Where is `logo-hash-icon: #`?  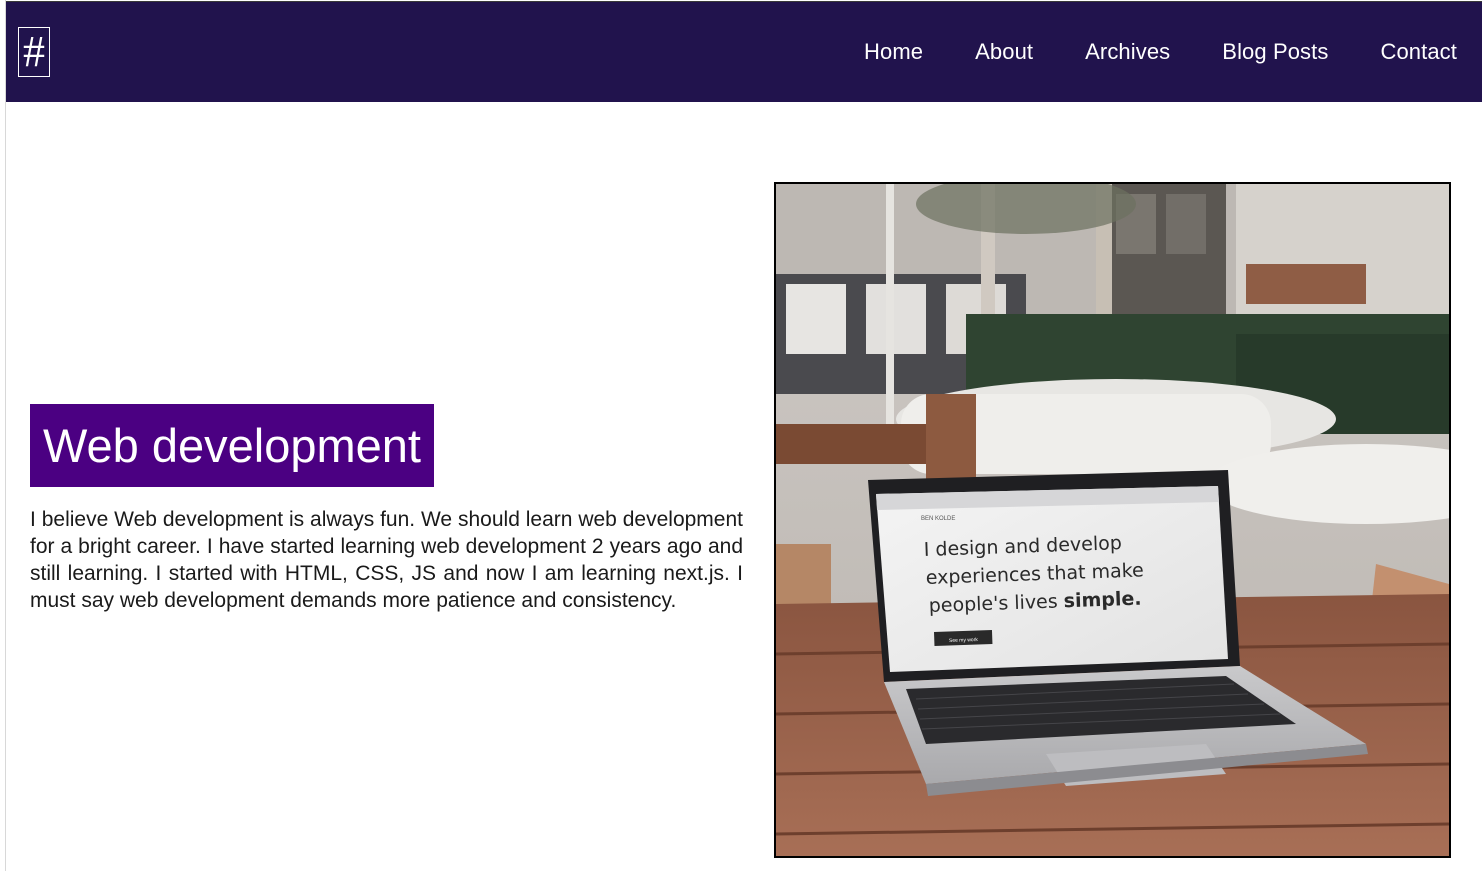
logo-hash-icon: # is located at coordinates (34, 52).